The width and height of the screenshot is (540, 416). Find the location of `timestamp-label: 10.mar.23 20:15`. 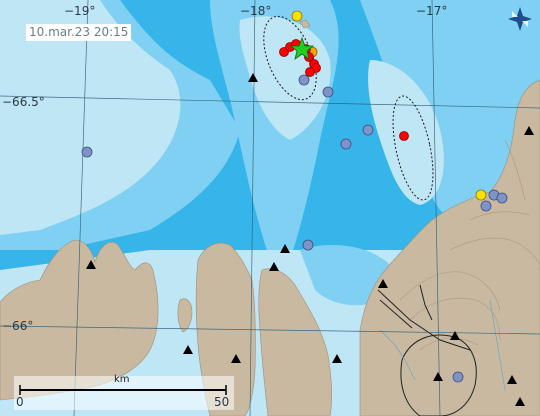

timestamp-label: 10.mar.23 20:15 is located at coordinates (79, 32).